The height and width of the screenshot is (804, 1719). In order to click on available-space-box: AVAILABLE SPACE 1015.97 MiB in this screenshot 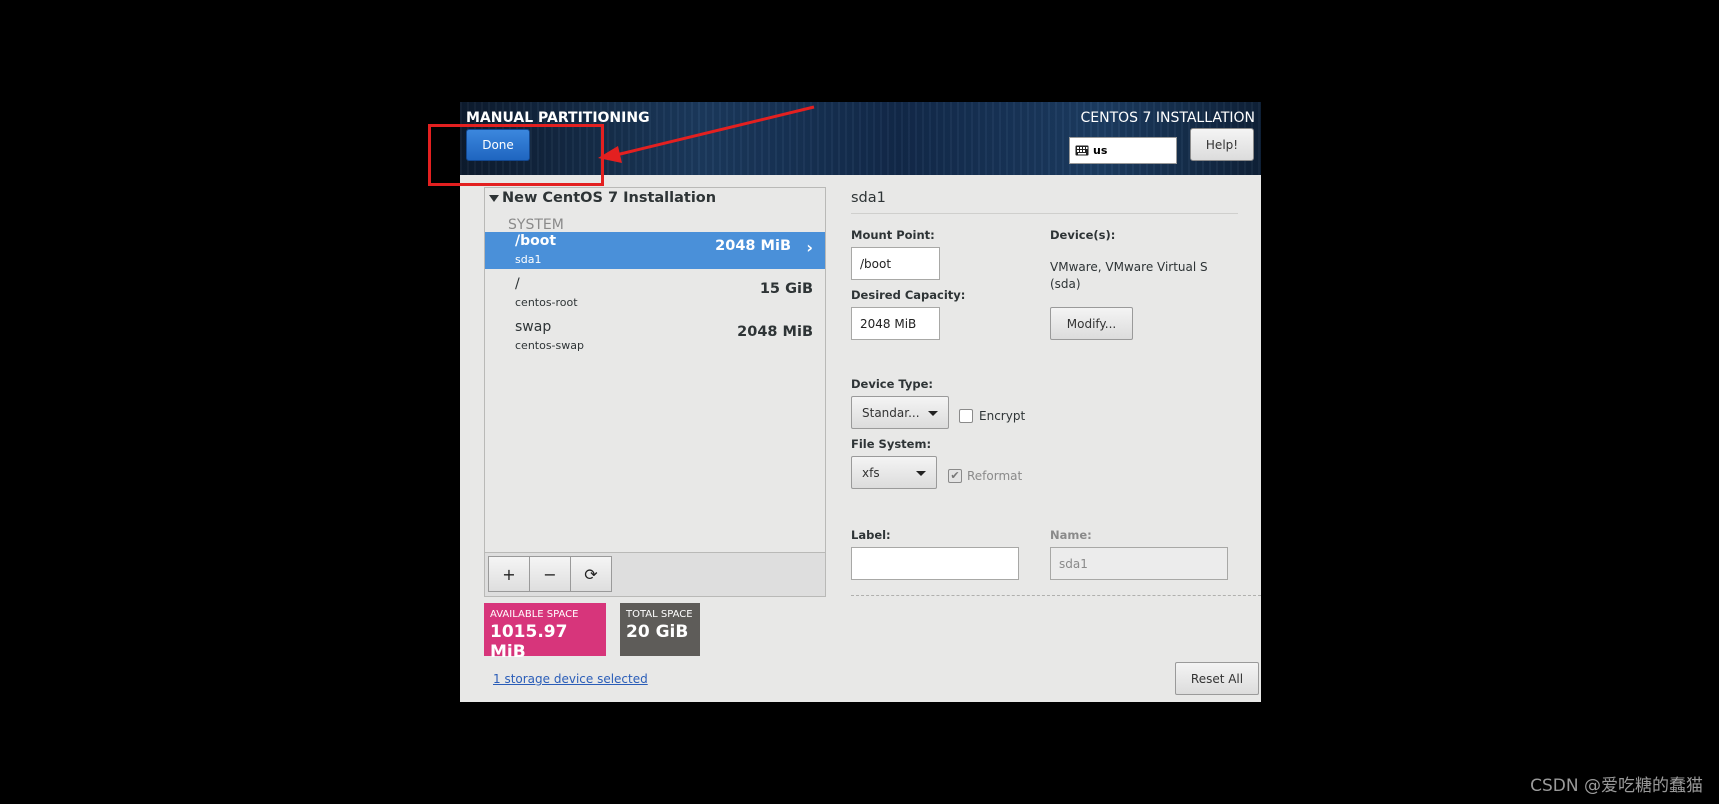, I will do `click(545, 632)`.